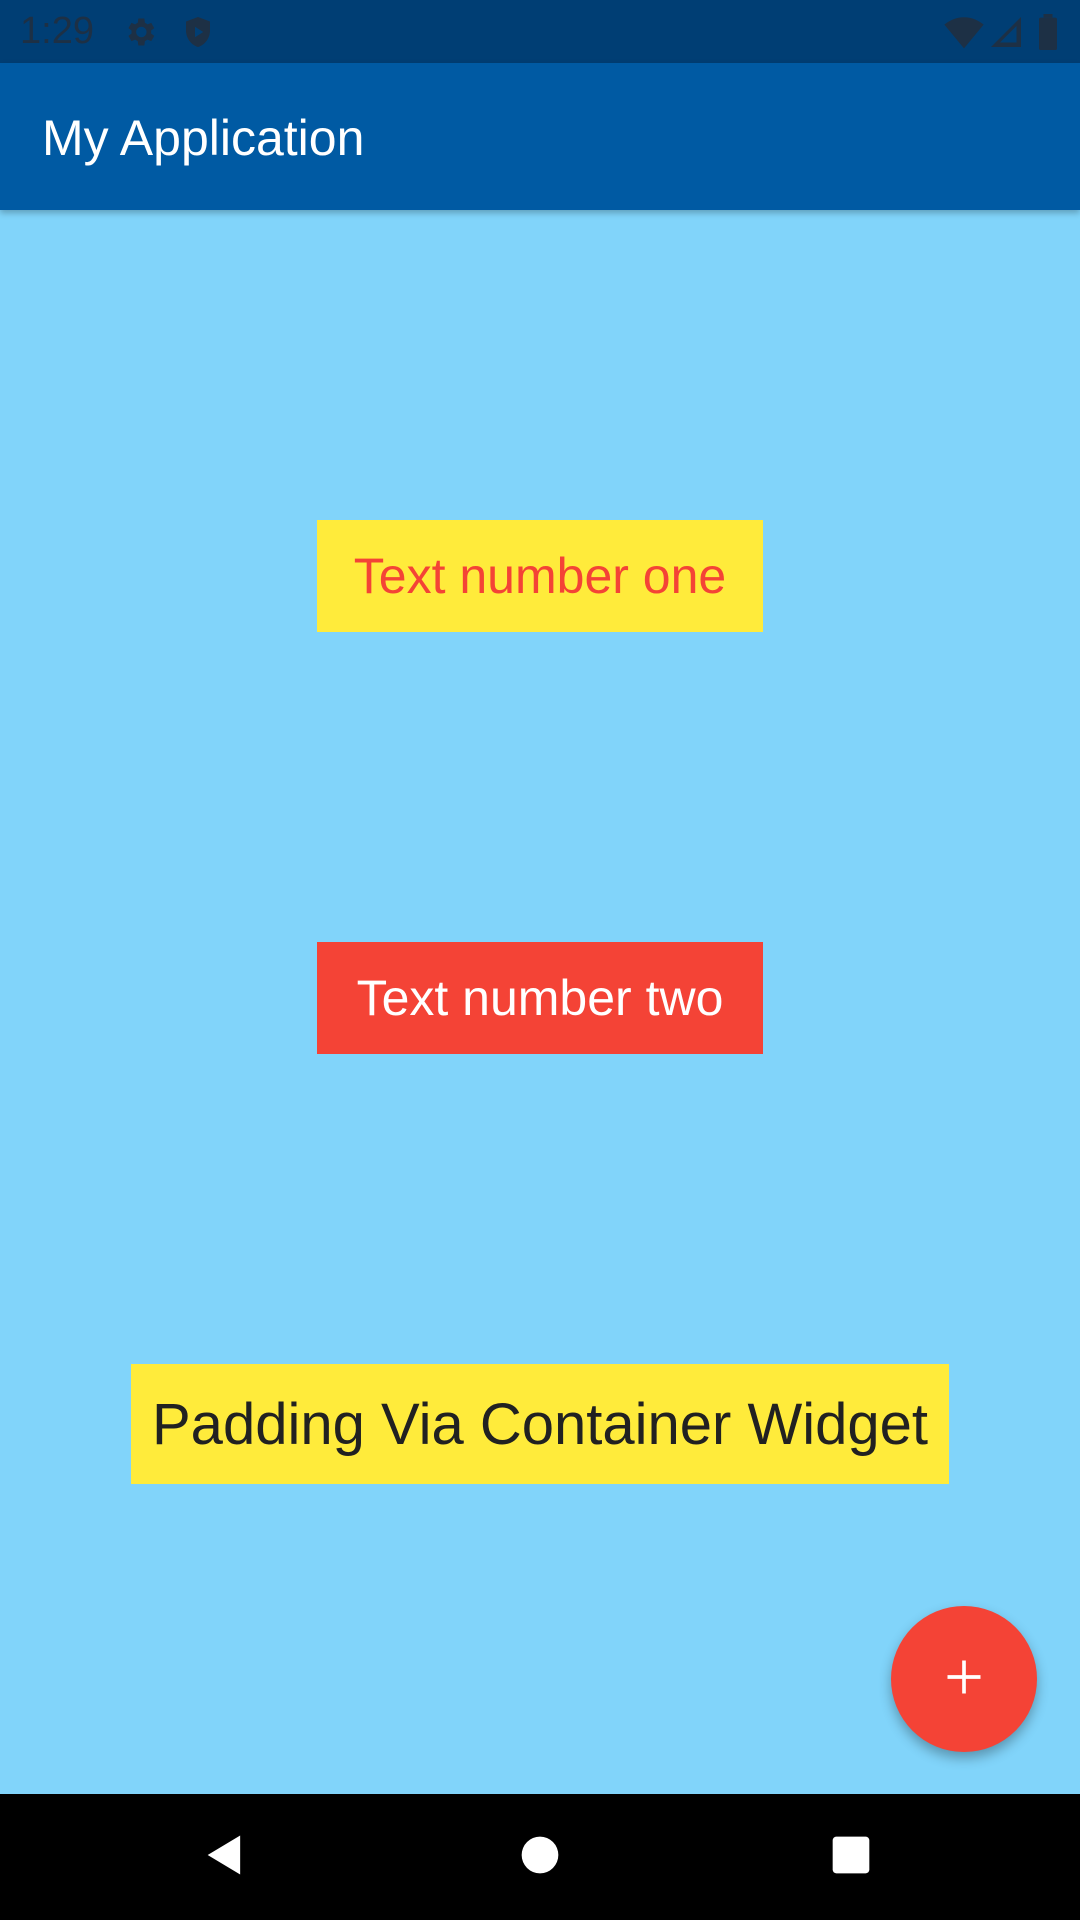  Describe the element at coordinates (203, 138) in the screenshot. I see `app-title: My Application` at that location.